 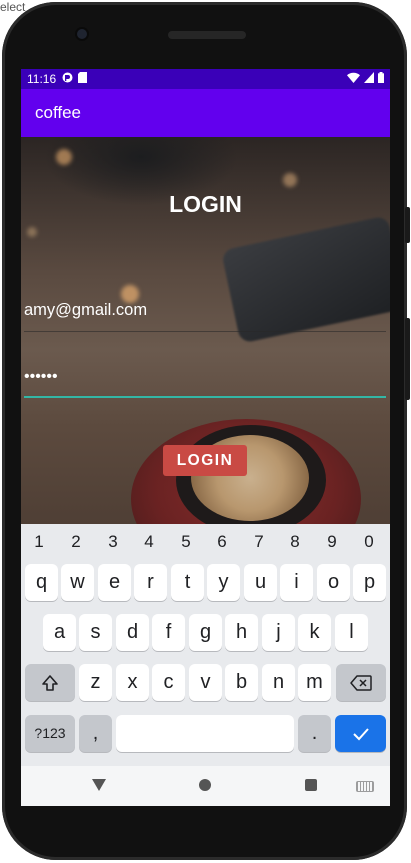 I want to click on recents-icon, so click(x=311, y=785).